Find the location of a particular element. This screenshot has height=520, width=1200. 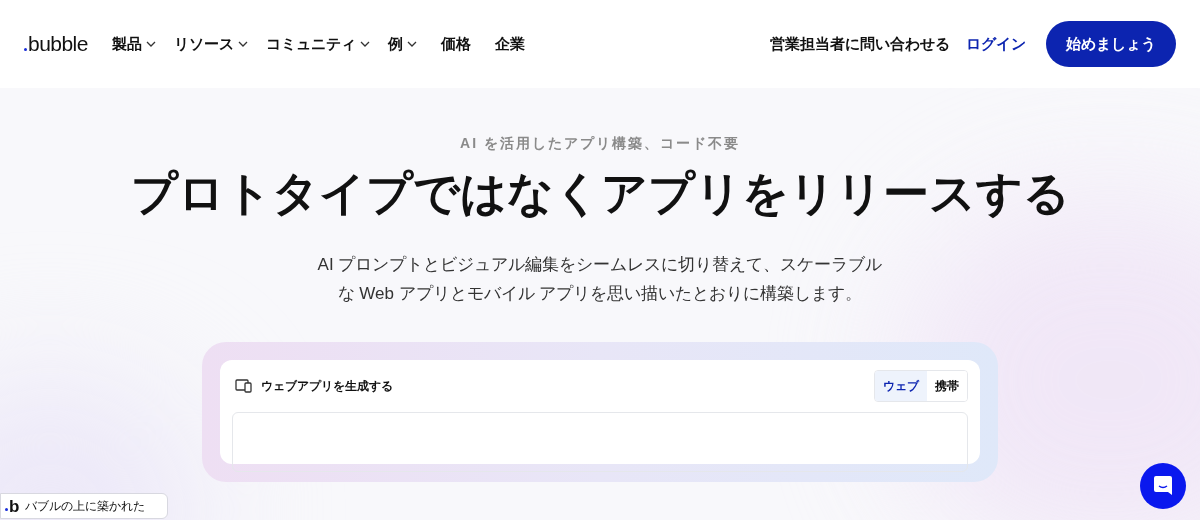

nav-link: 製品 is located at coordinates (133, 44).